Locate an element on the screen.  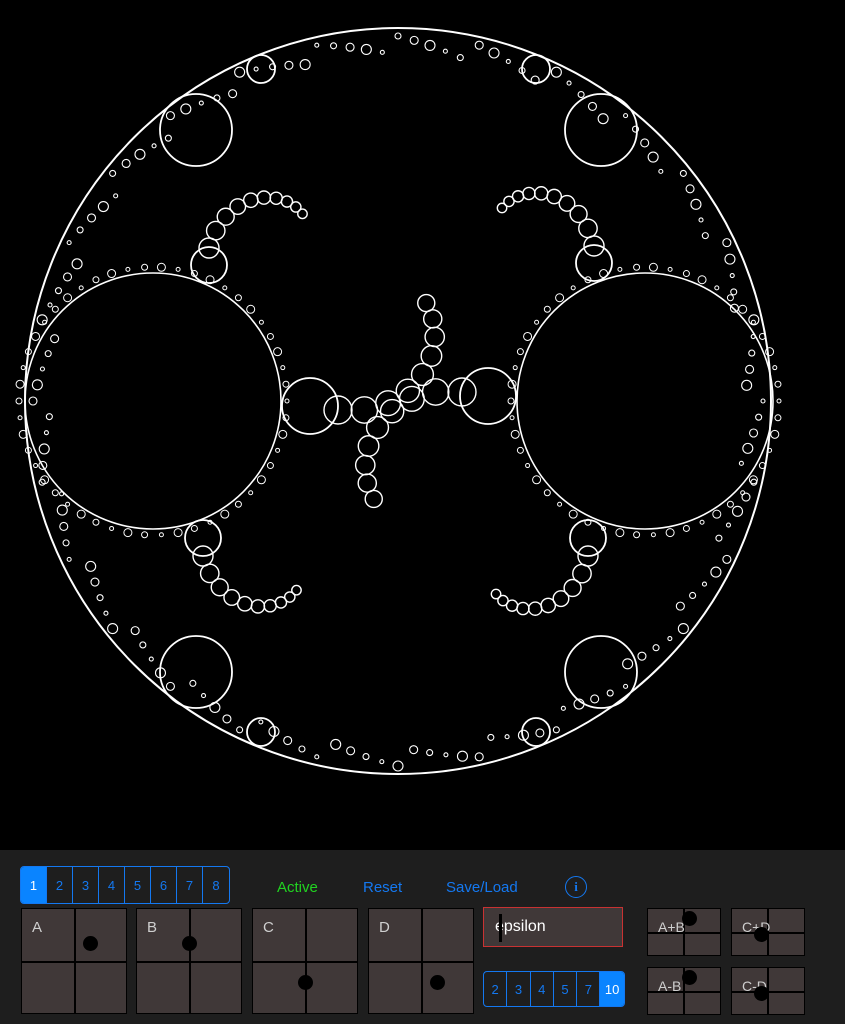
depth-selector-option: 3 is located at coordinates (519, 989).